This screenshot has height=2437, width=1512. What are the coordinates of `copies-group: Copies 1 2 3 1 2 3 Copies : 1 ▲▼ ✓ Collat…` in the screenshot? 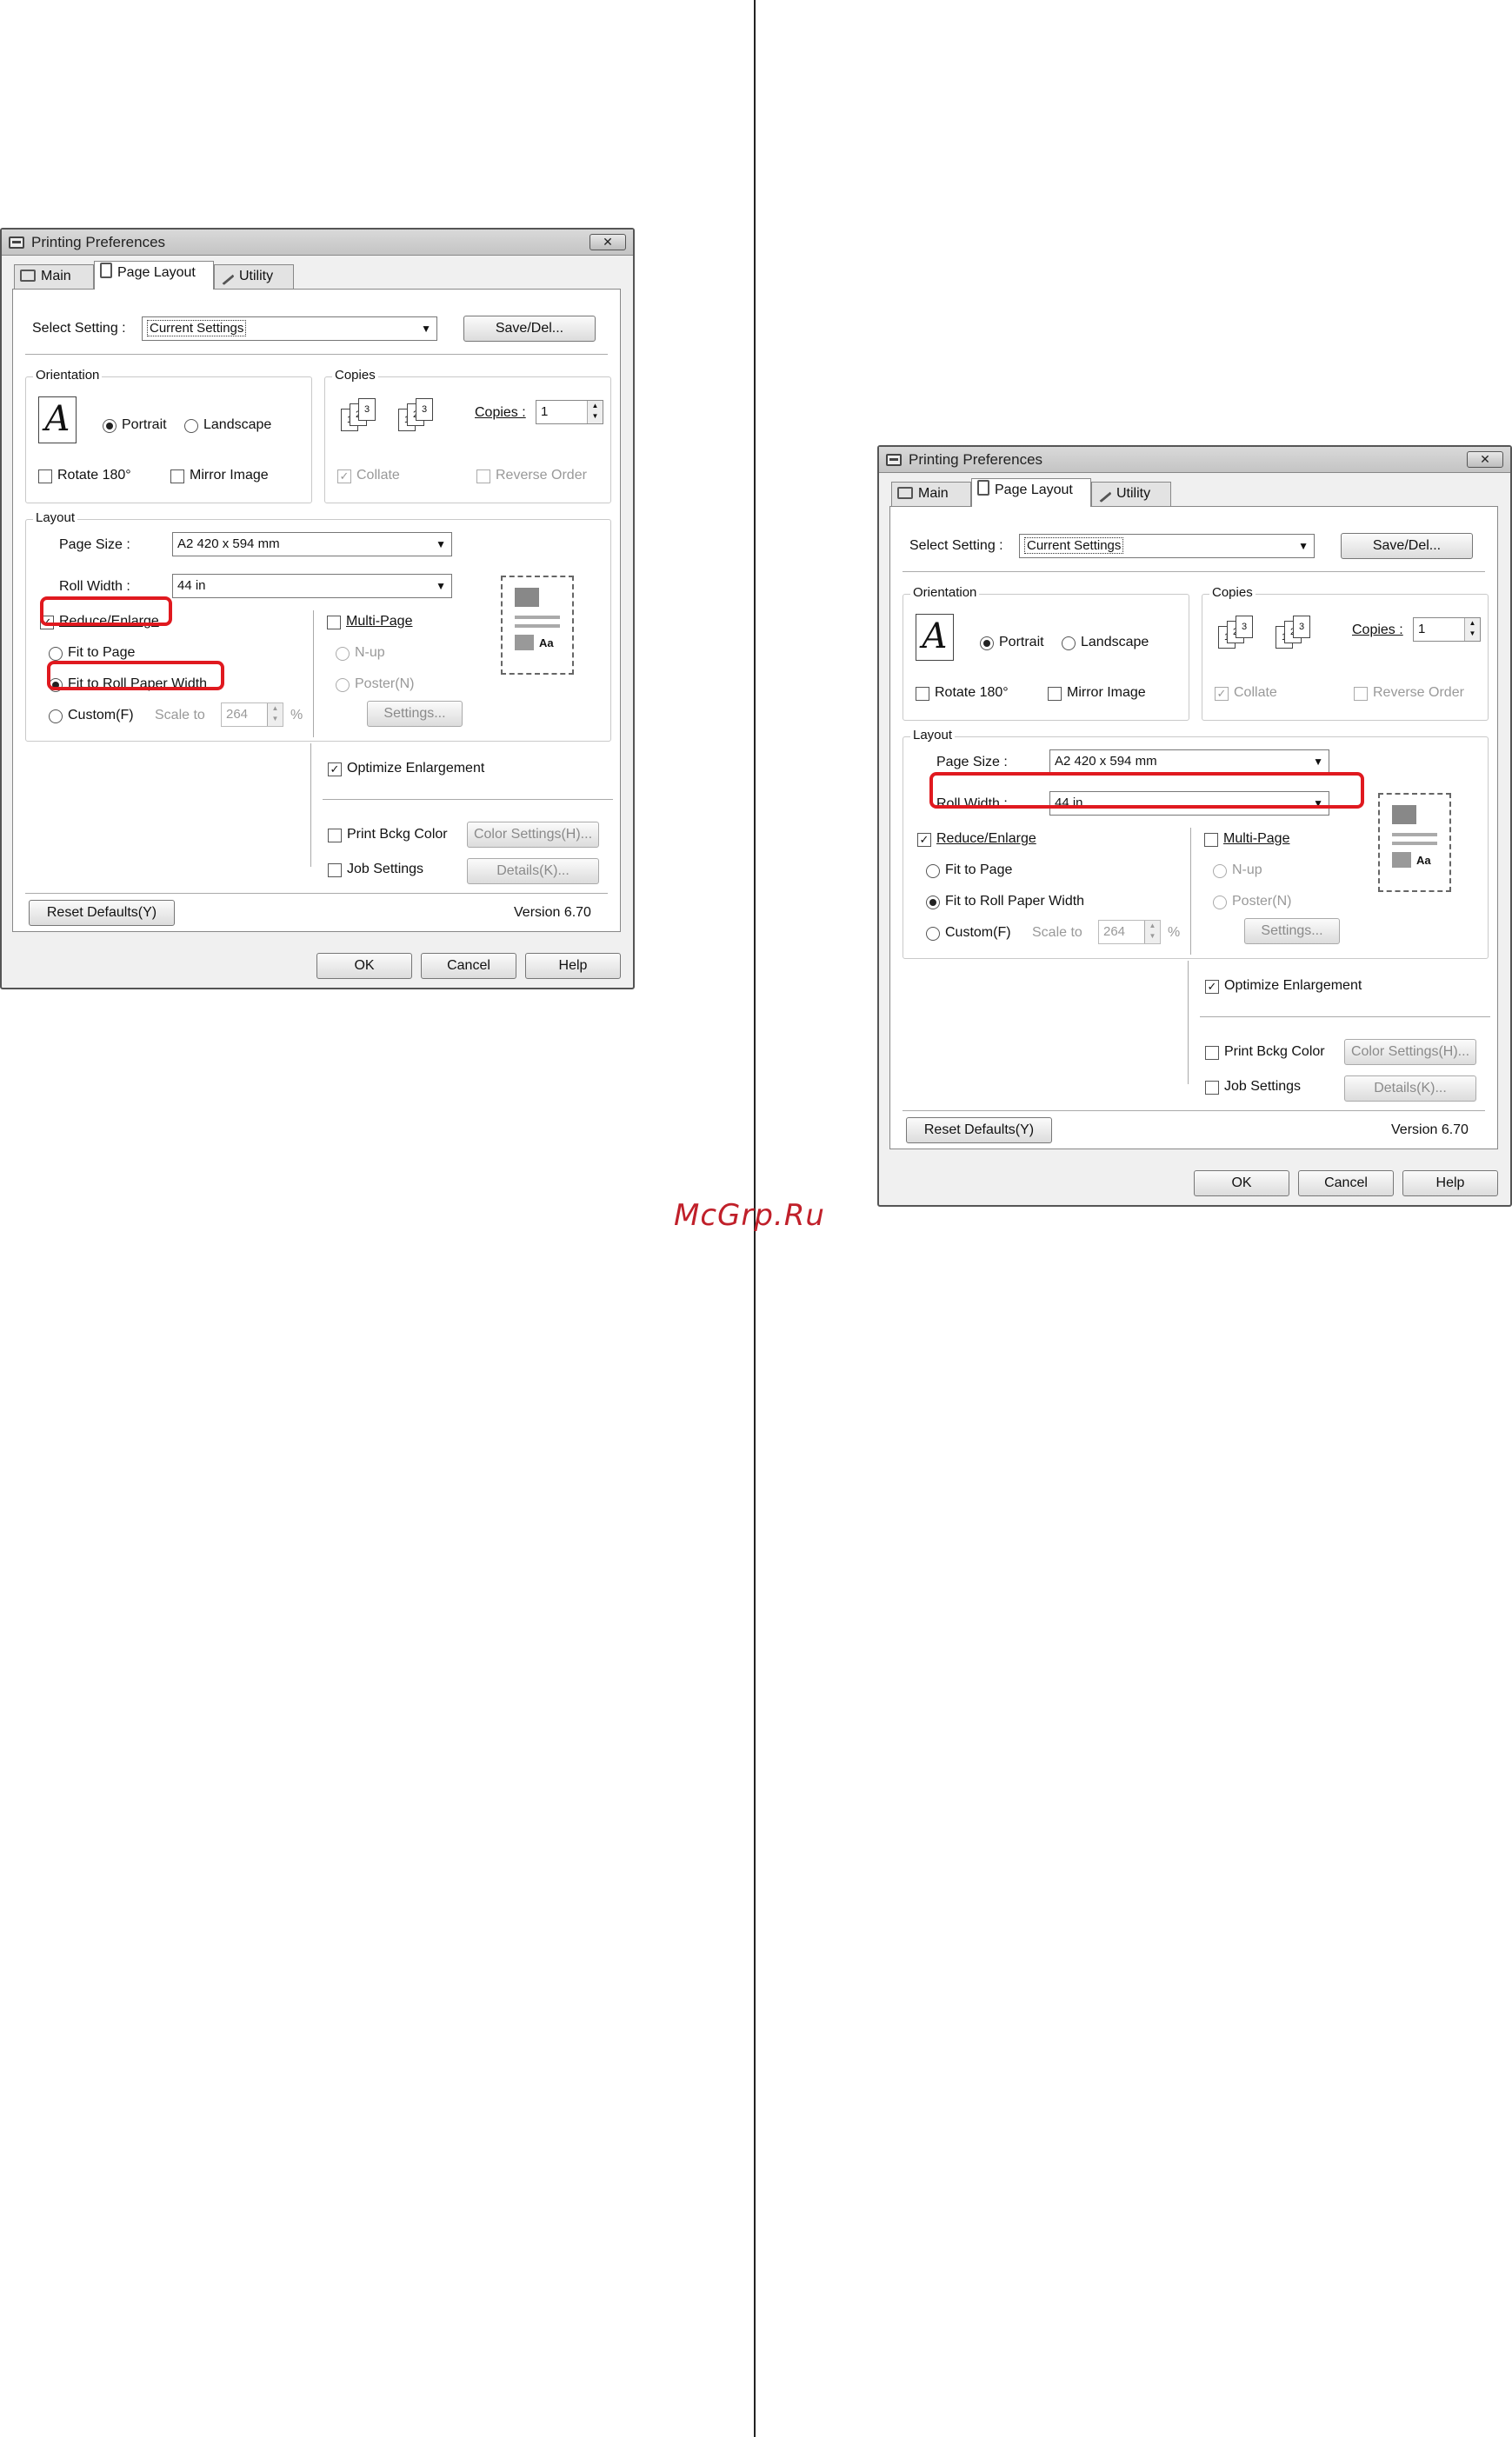 It's located at (467, 435).